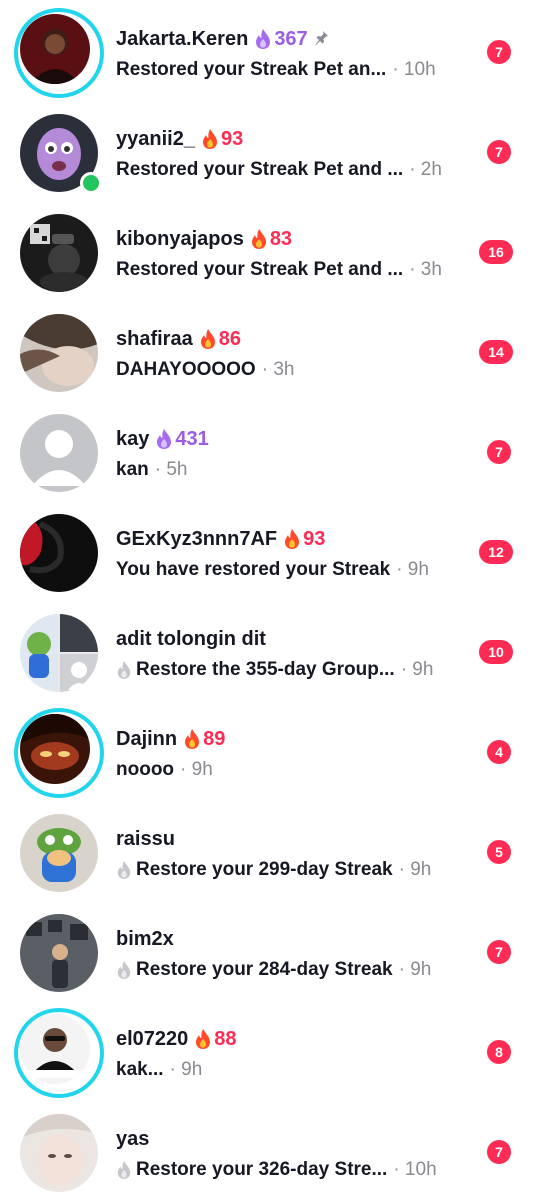  Describe the element at coordinates (321, 39) in the screenshot. I see `pin-icon` at that location.